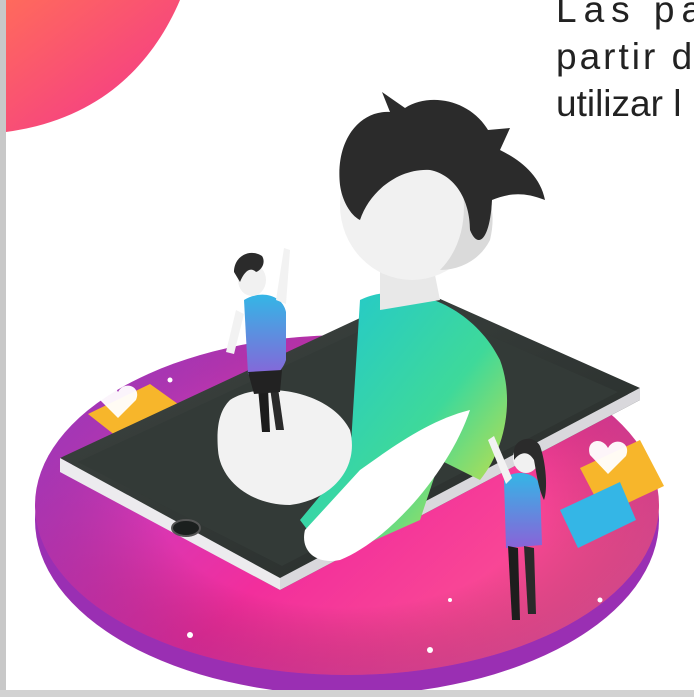 The image size is (694, 697). Describe the element at coordinates (93, 66) in the screenshot. I see `corner-accent-shape` at that location.